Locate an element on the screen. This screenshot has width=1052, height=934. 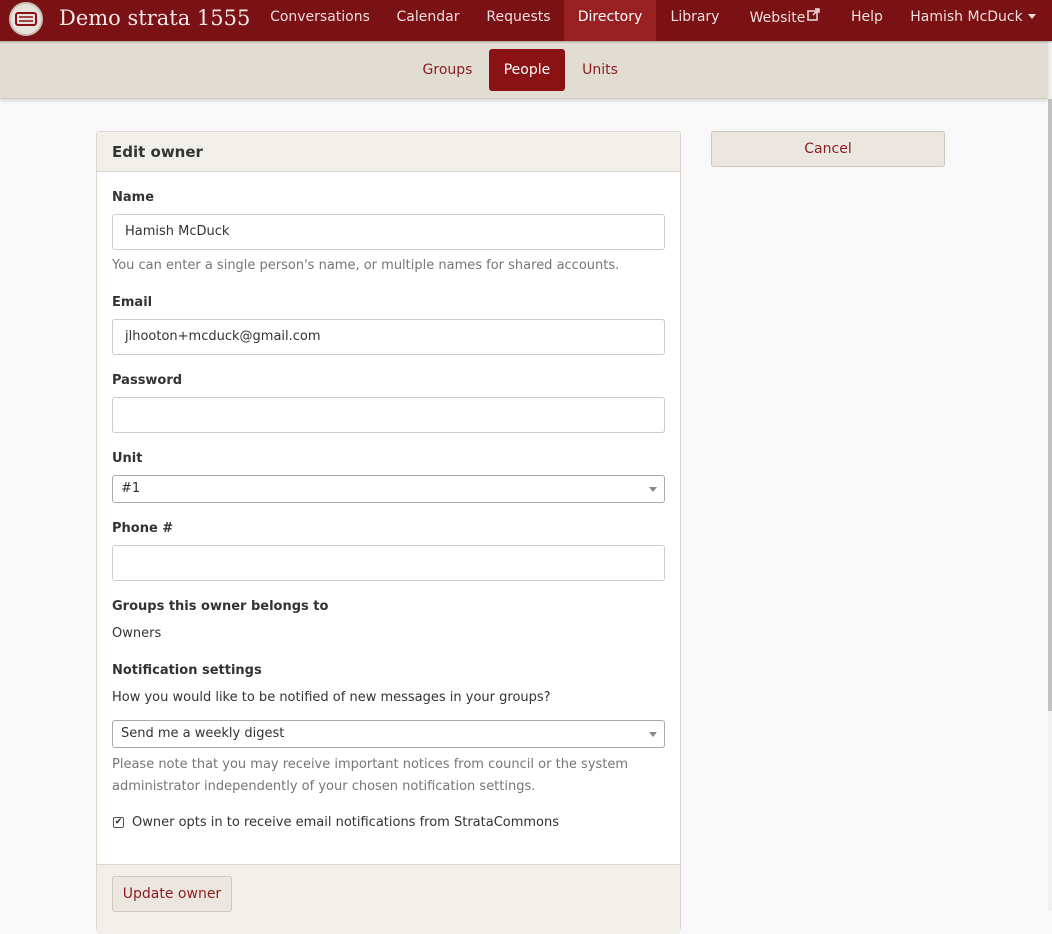
unit-select: #1 is located at coordinates (388, 489).